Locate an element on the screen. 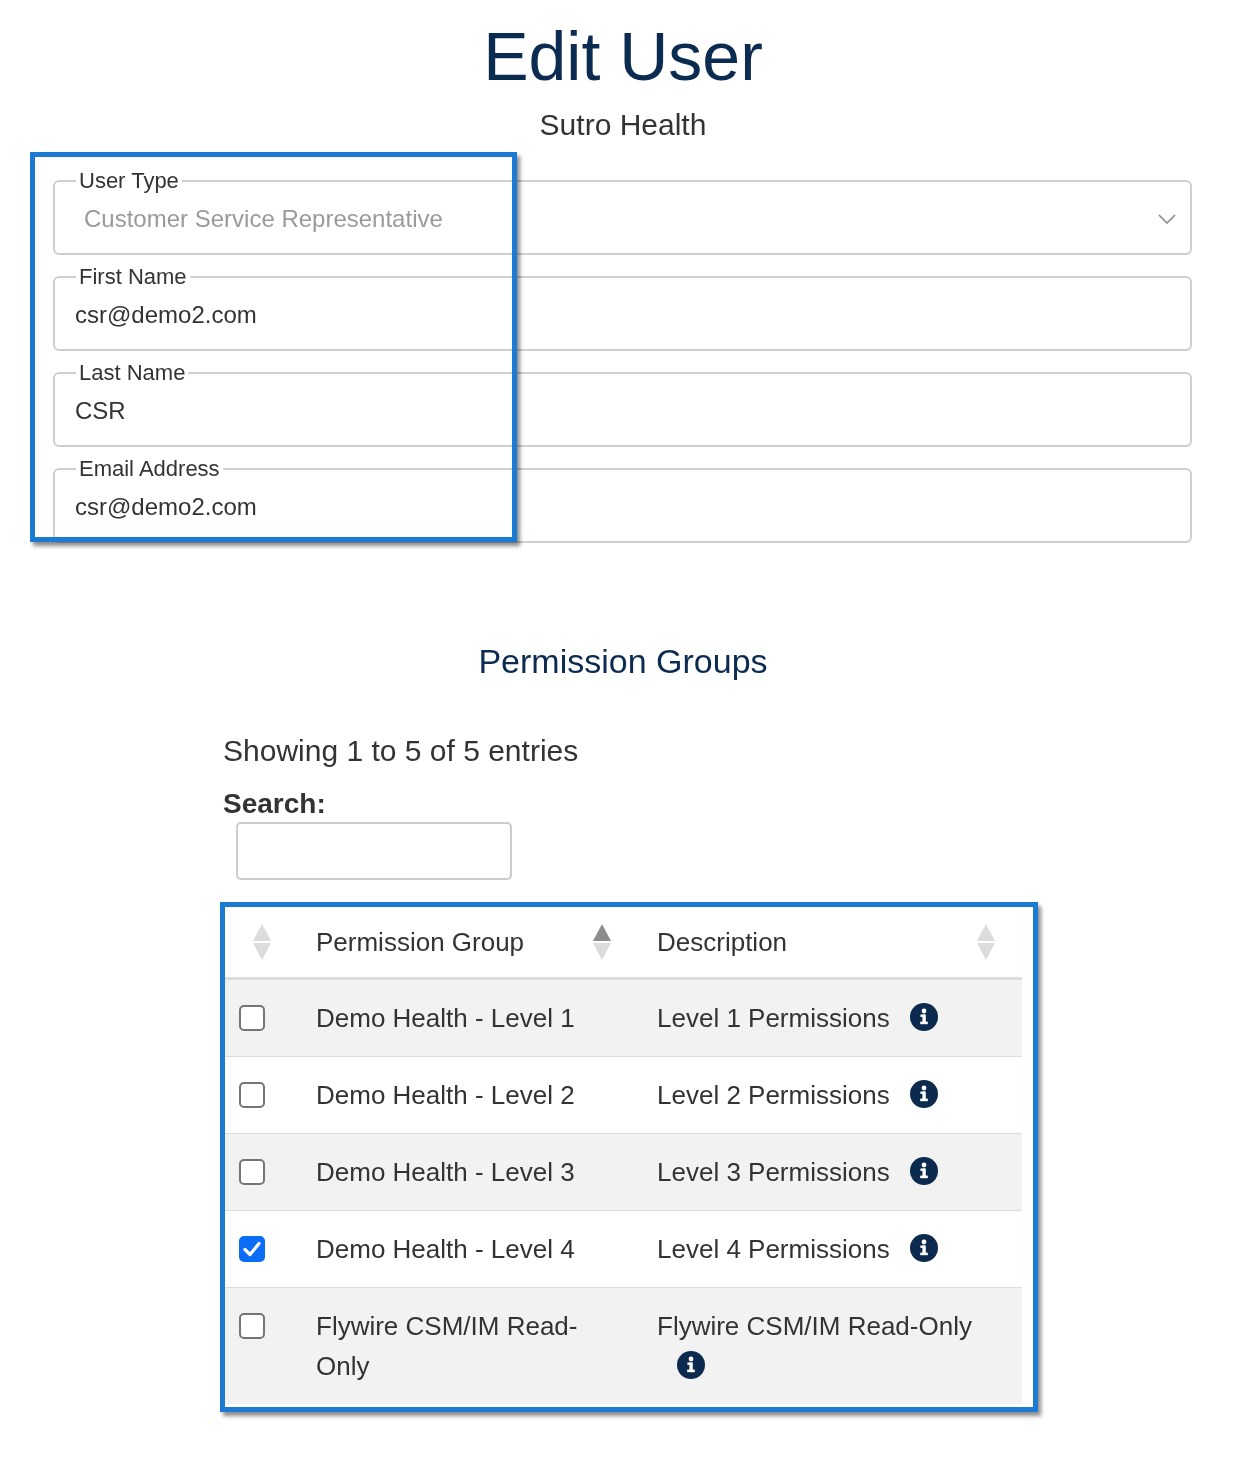 The width and height of the screenshot is (1246, 1476). group-name: Demo Health - Level 3 is located at coordinates (445, 1172).